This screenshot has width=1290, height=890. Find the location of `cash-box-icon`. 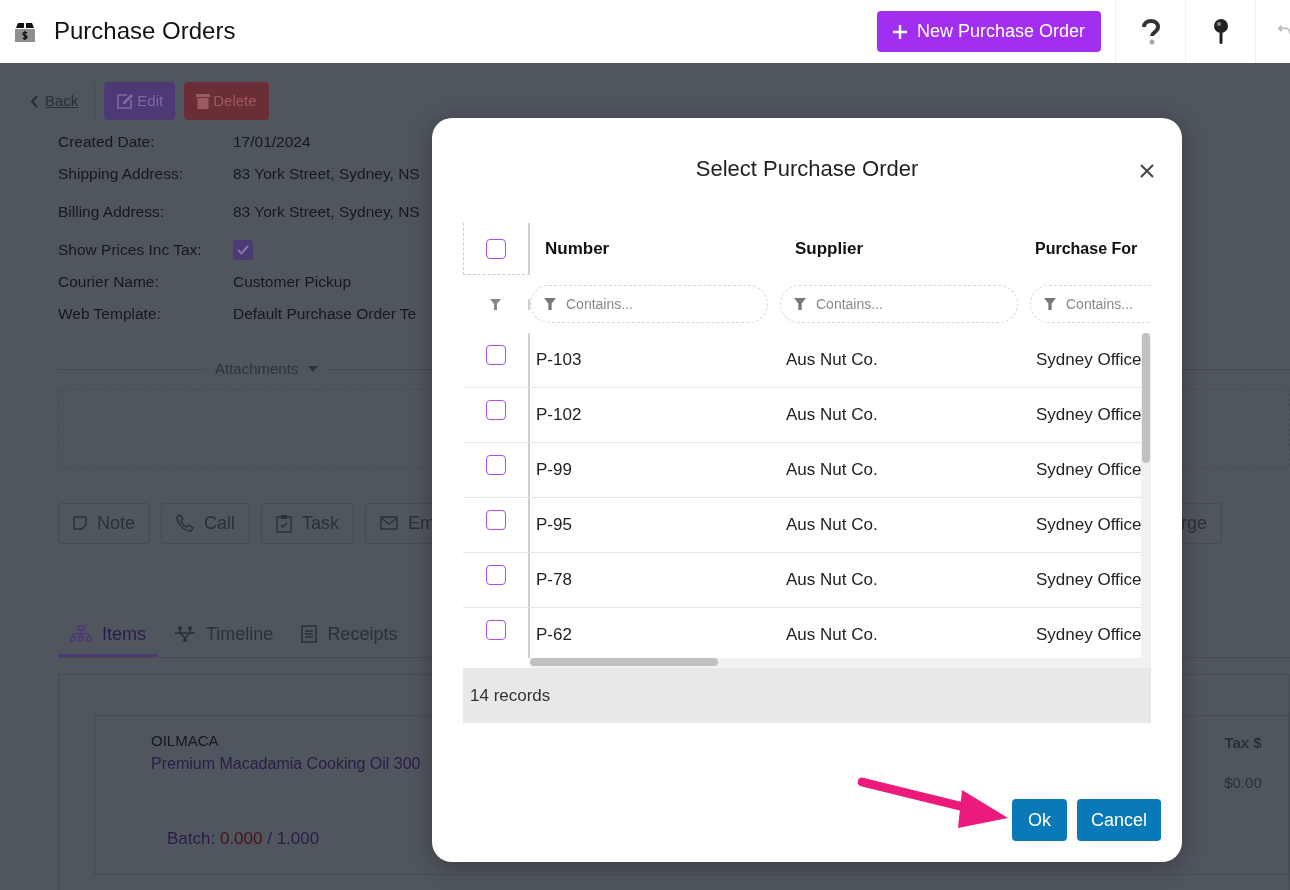

cash-box-icon is located at coordinates (25, 31).